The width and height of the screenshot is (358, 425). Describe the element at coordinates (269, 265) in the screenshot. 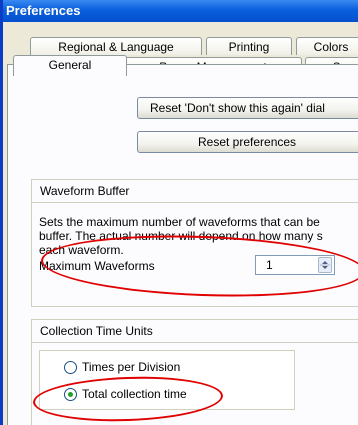

I see `maximum-waveforms-value: 1` at that location.